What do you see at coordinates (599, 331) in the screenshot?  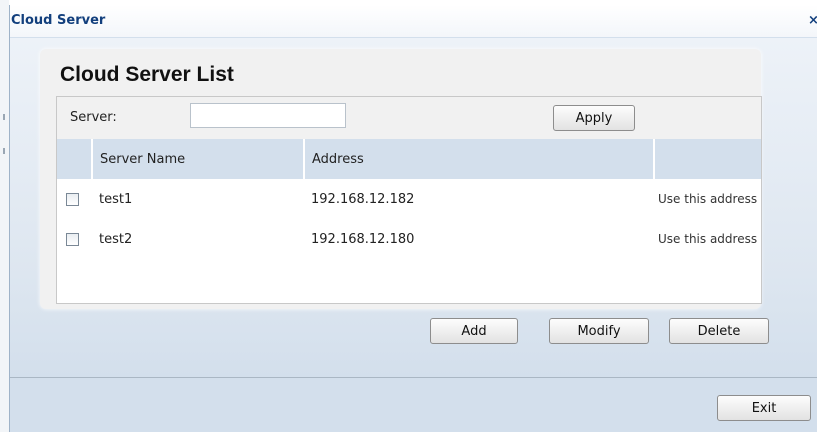 I see `modify-button: Modify` at bounding box center [599, 331].